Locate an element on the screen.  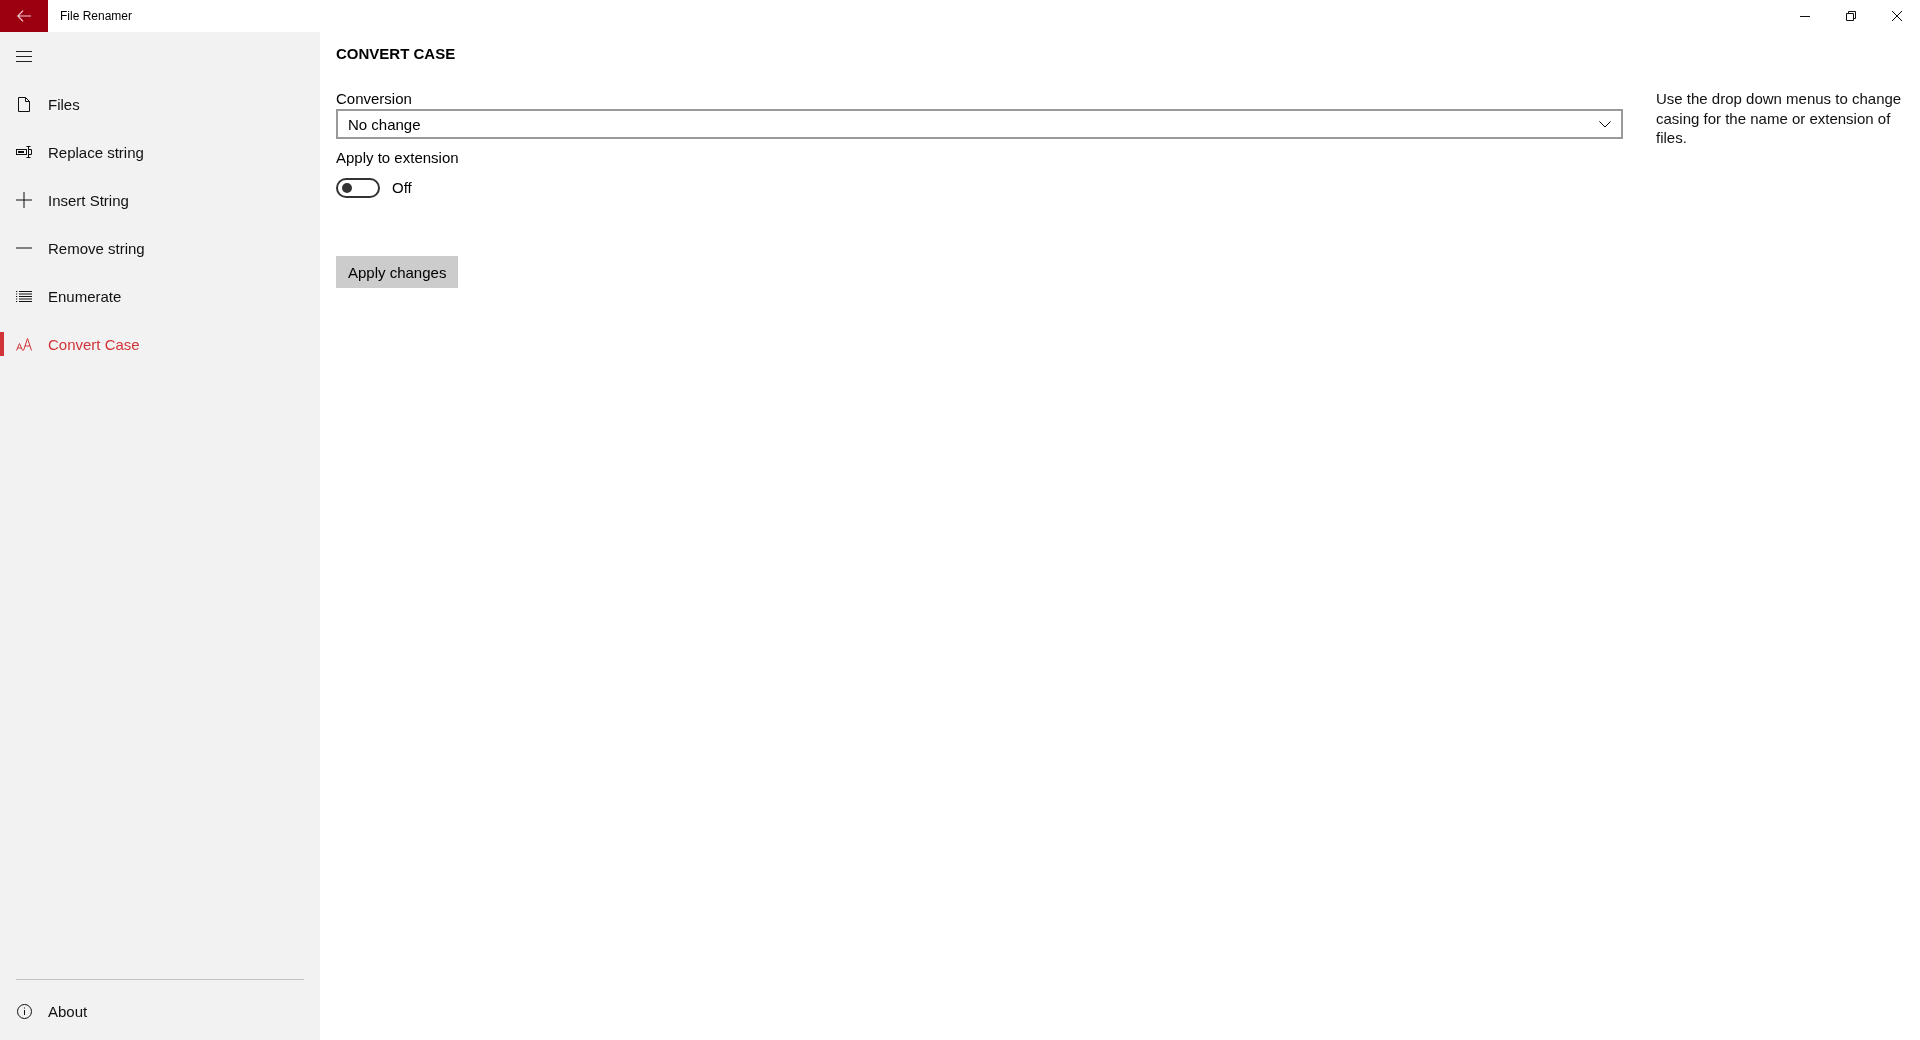
page-title: CONVERT CASE is located at coordinates (396, 54).